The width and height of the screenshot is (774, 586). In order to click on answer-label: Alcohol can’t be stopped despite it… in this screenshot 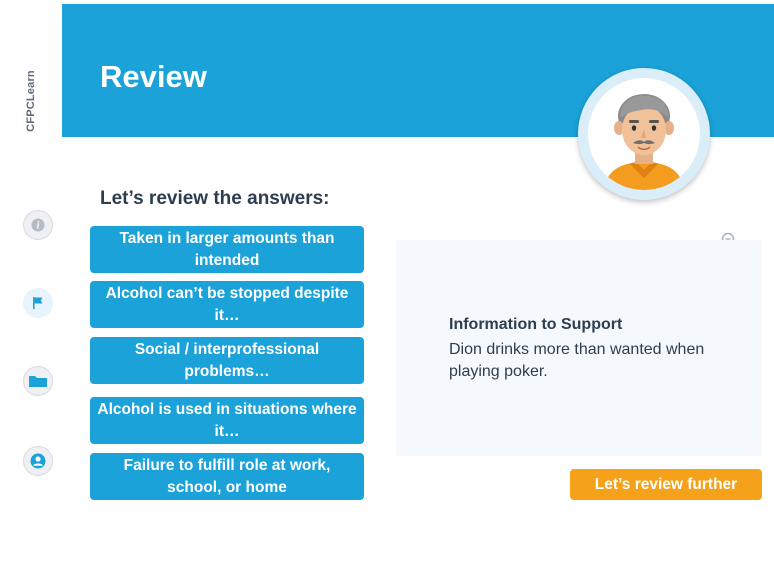, I will do `click(227, 304)`.